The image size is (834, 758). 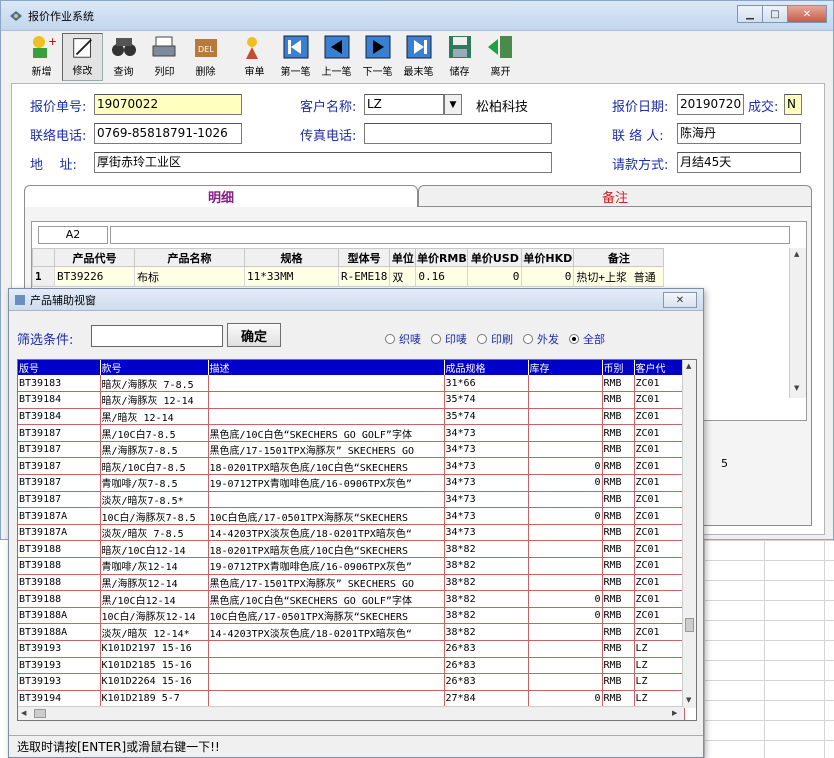 What do you see at coordinates (59, 516) in the screenshot?
I see `product-cell: BT39187A` at bounding box center [59, 516].